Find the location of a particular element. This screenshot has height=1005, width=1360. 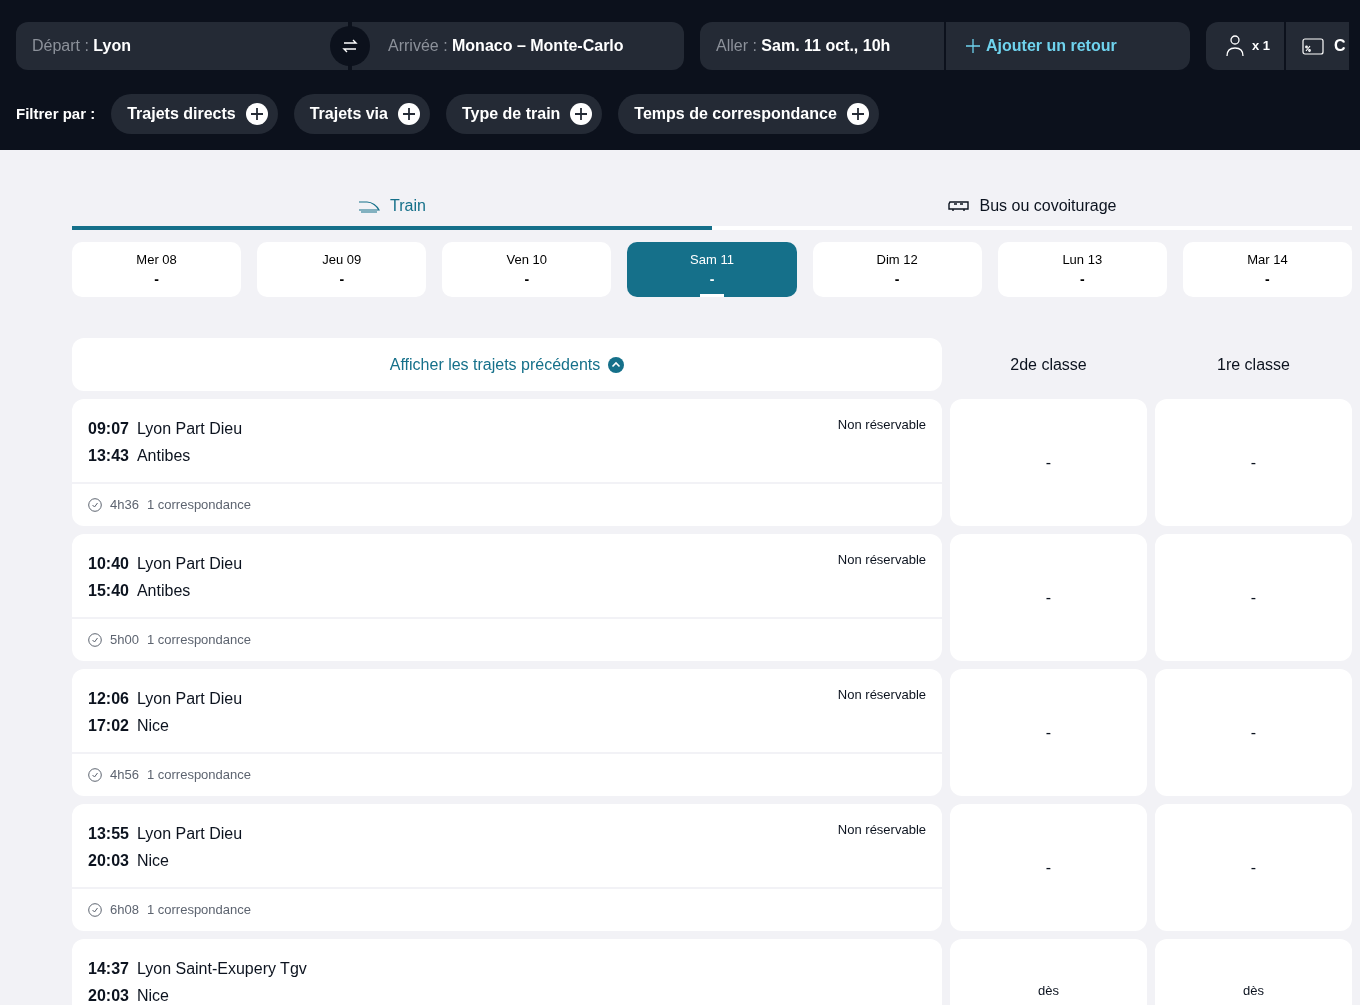

departure-time: 10:40 is located at coordinates (108, 563).